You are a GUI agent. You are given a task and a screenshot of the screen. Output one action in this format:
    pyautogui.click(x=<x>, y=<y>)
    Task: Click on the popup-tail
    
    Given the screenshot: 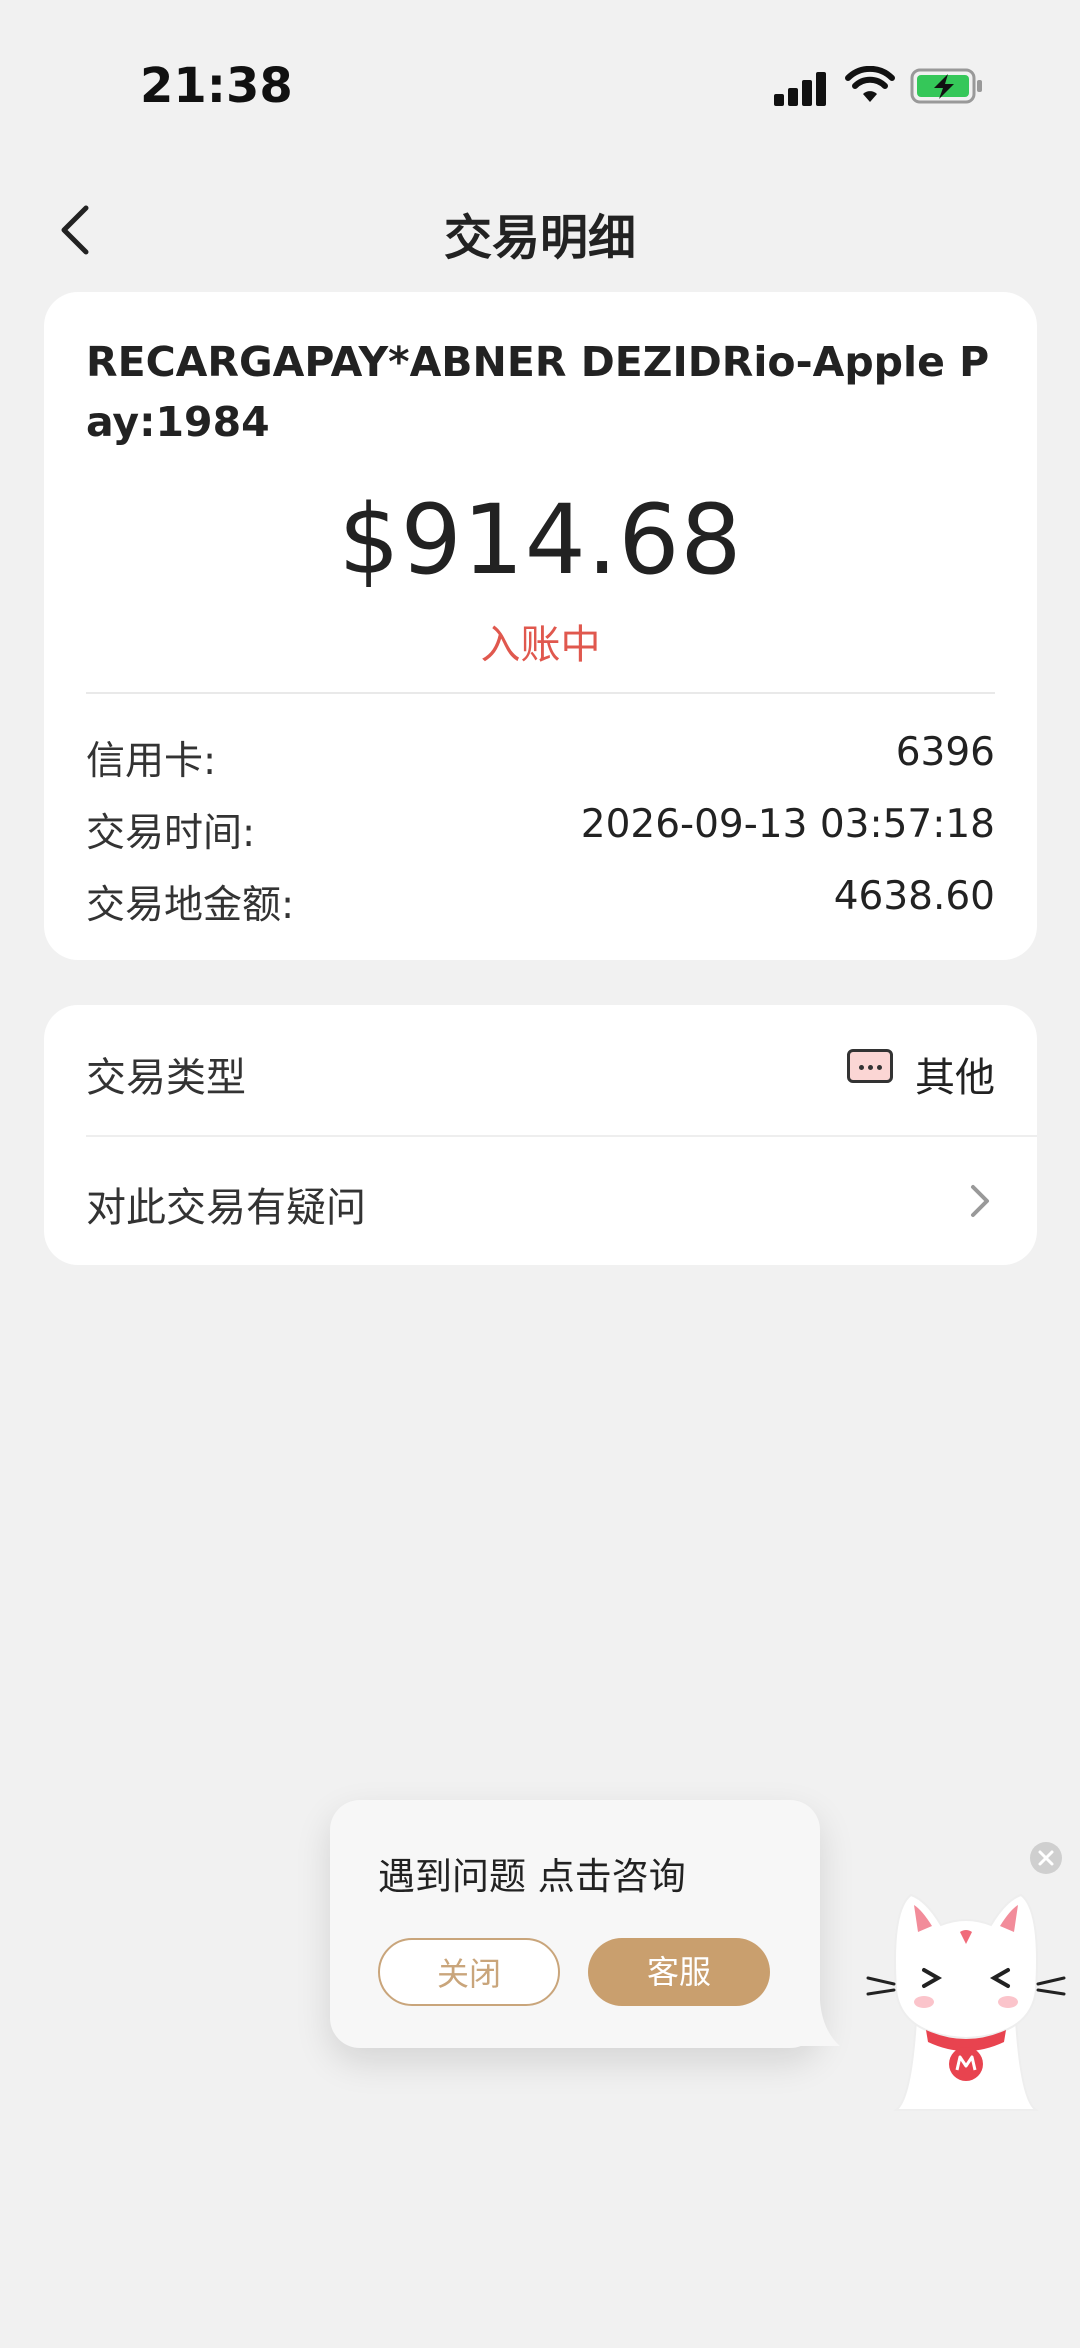 What is the action you would take?
    pyautogui.click(x=820, y=2023)
    